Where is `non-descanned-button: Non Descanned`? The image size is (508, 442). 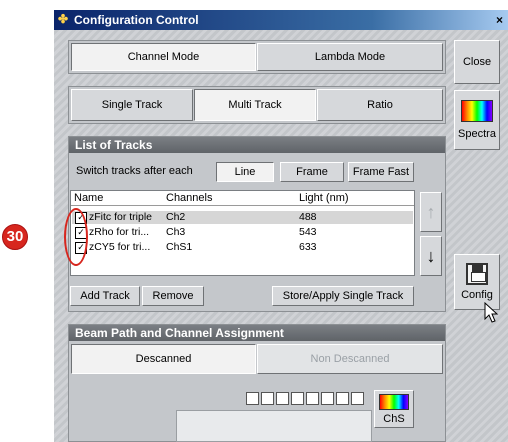 non-descanned-button: Non Descanned is located at coordinates (350, 359).